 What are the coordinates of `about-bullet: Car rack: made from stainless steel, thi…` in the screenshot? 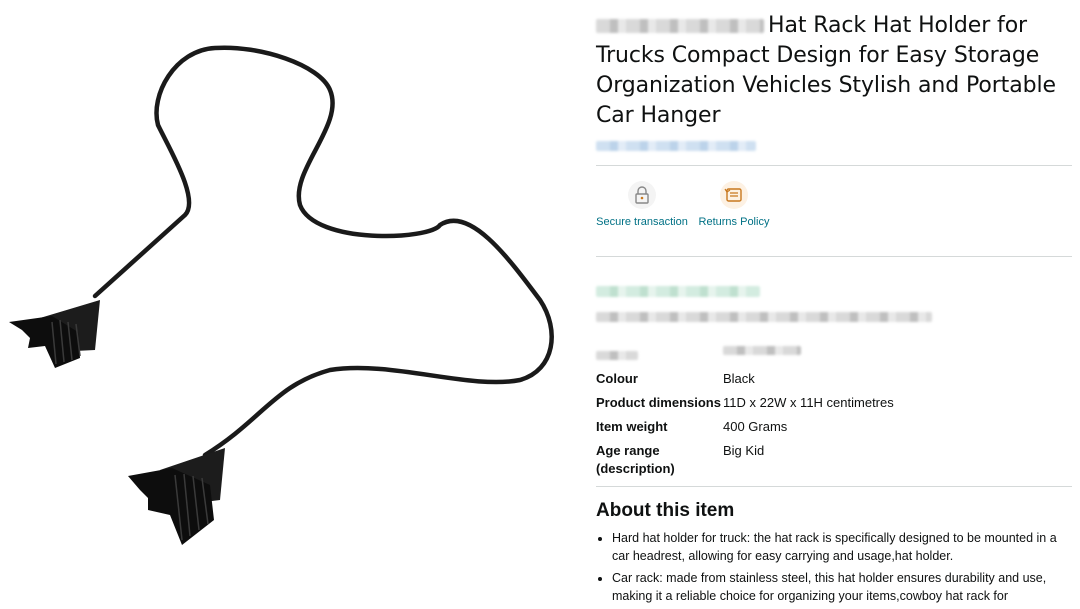 It's located at (842, 587).